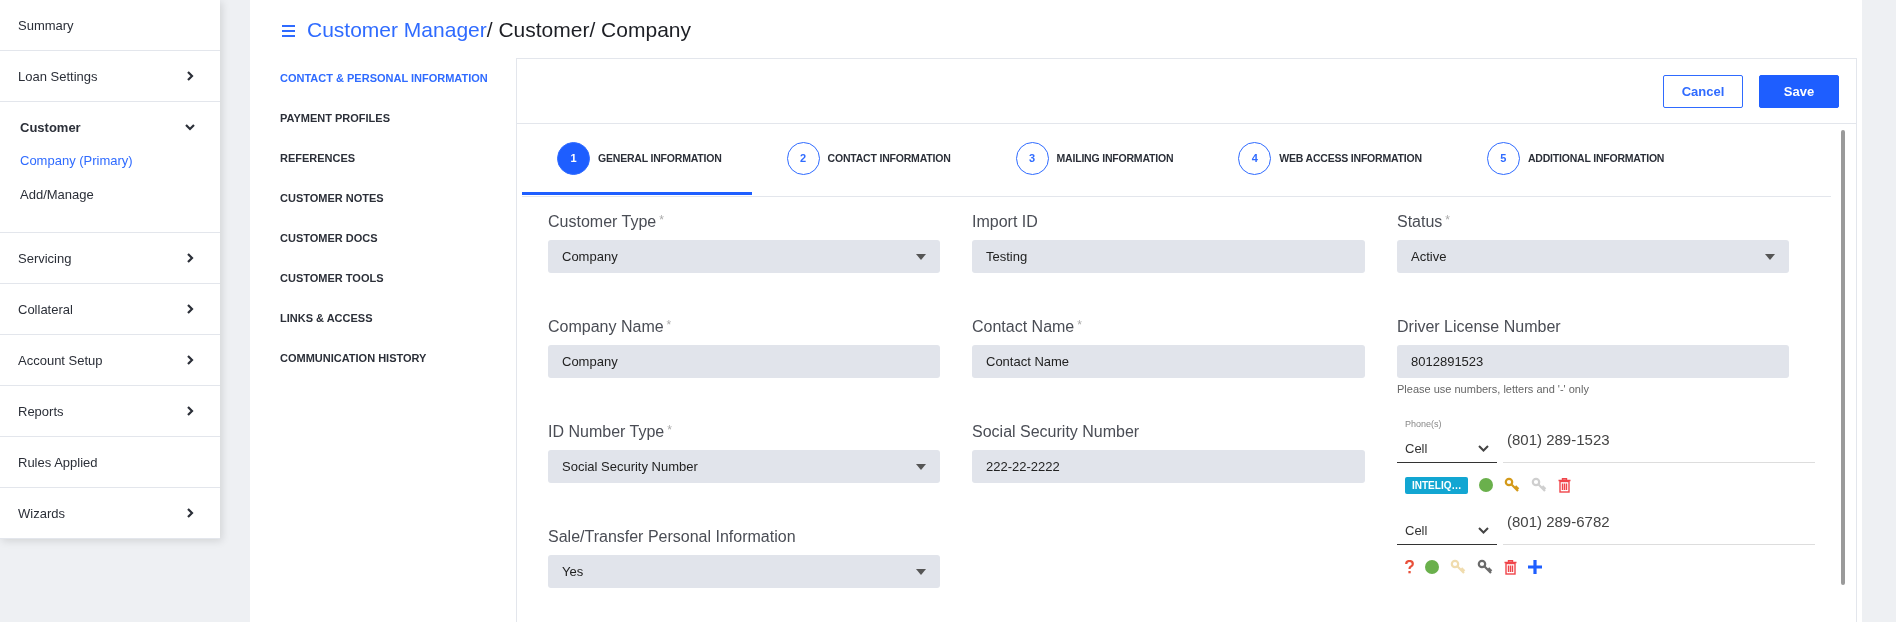 The width and height of the screenshot is (1896, 622). I want to click on sidebar-item: Customer, so click(110, 127).